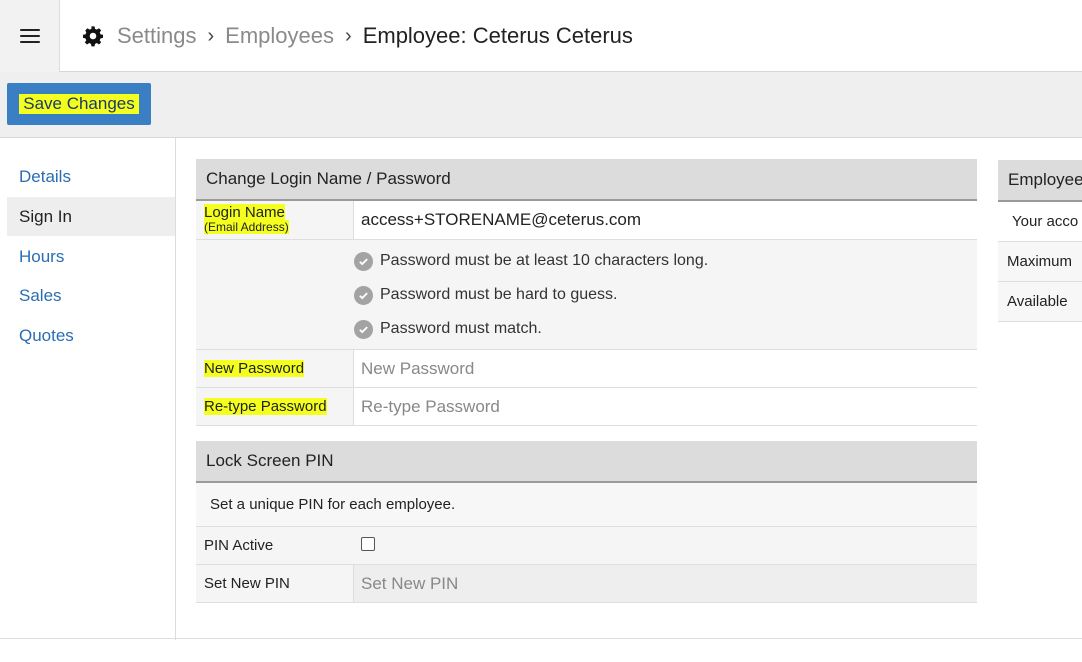  I want to click on sidebar: Details Sign In Hours Sales Quotes, so click(88, 389).